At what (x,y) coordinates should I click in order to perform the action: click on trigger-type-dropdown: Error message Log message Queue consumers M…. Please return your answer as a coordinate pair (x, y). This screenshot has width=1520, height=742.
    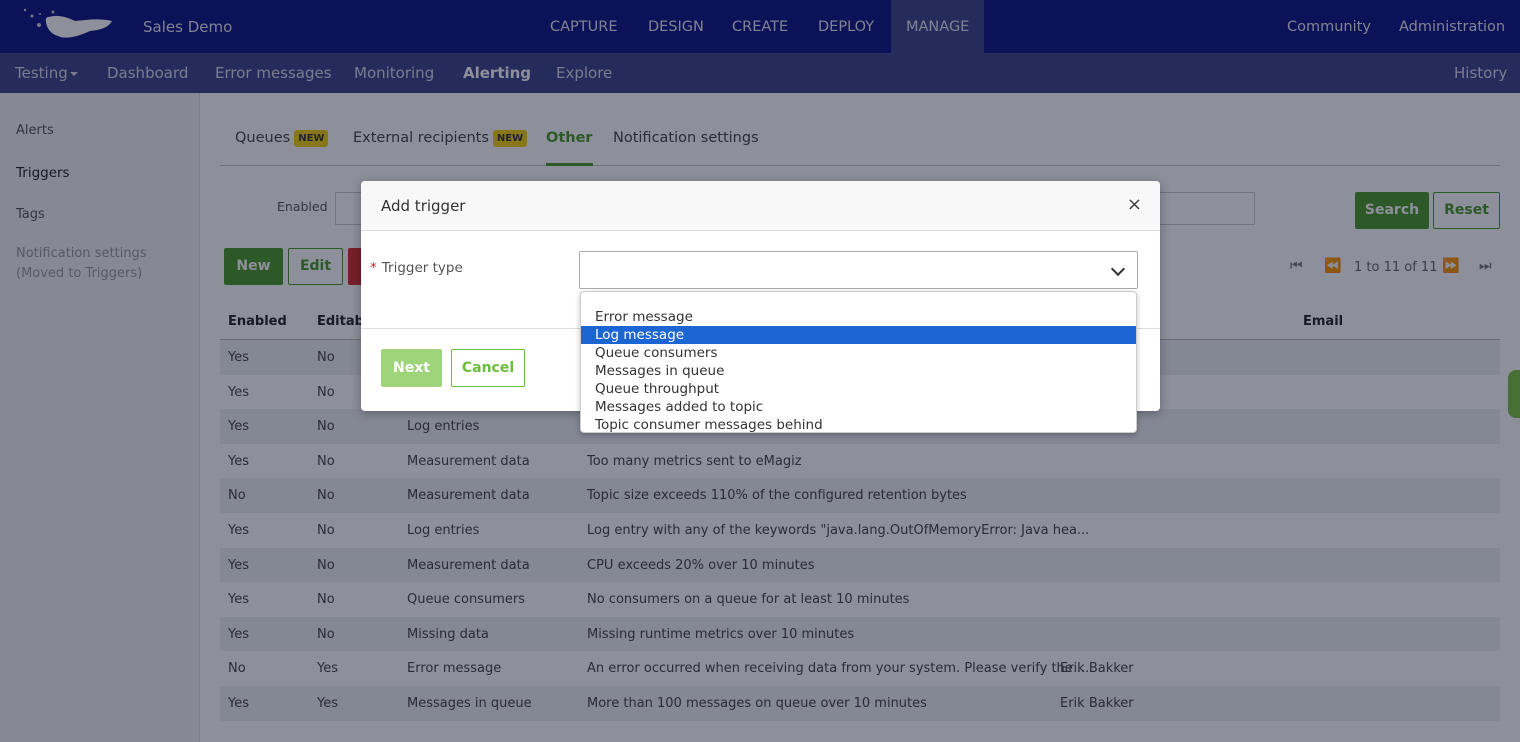
    Looking at the image, I should click on (858, 362).